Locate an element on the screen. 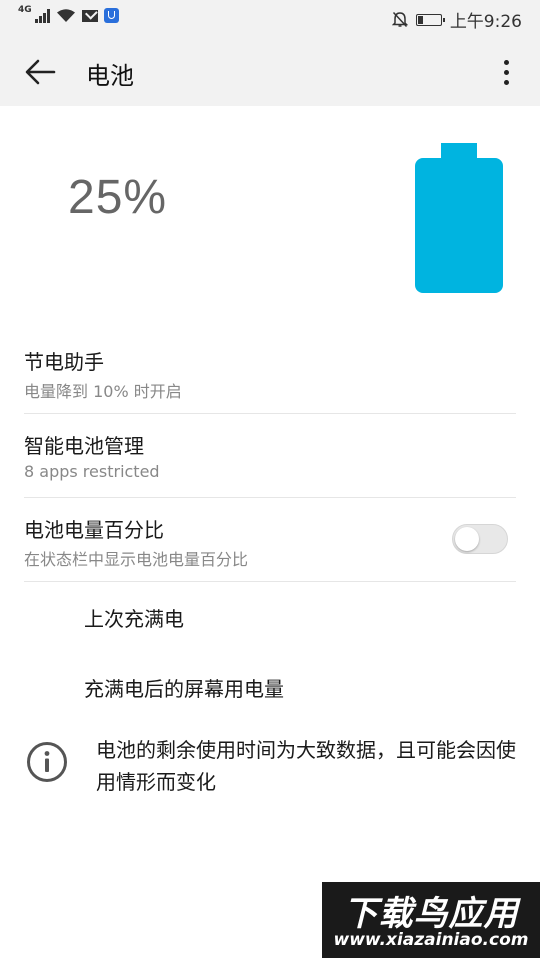 This screenshot has width=540, height=958. battery-body is located at coordinates (459, 225).